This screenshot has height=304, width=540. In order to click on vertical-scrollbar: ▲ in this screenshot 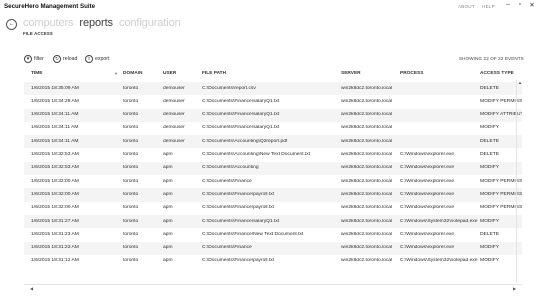, I will do `click(520, 181)`.